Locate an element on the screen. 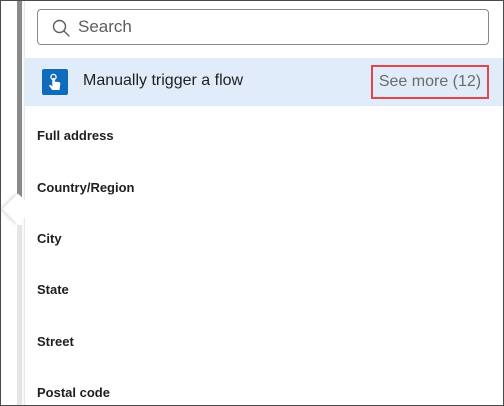 This screenshot has height=406, width=504. field-country-region: Country/Region is located at coordinates (86, 187).